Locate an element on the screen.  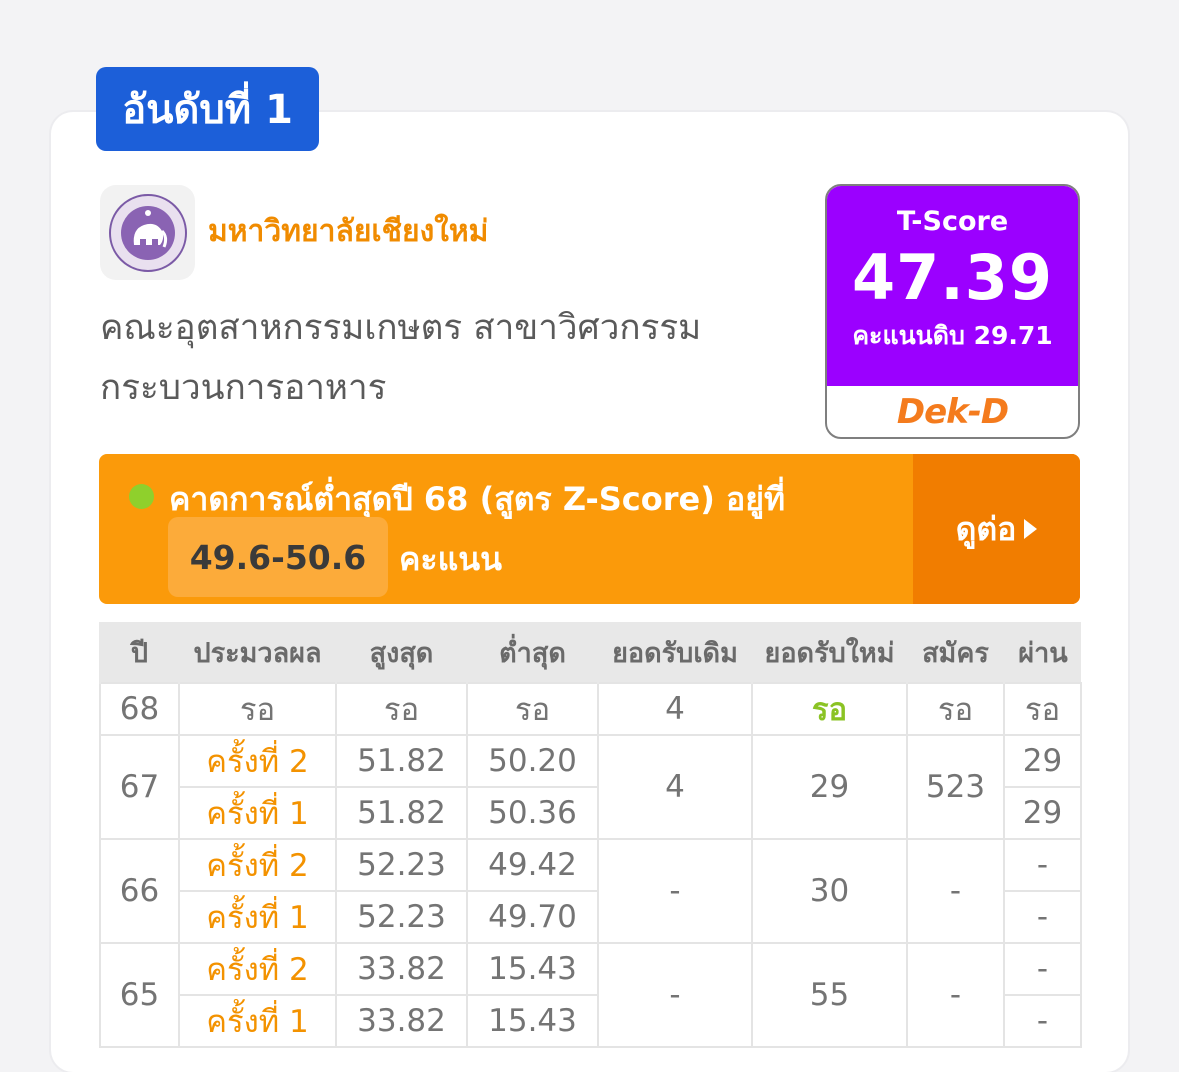
university-logo is located at coordinates (147, 232).